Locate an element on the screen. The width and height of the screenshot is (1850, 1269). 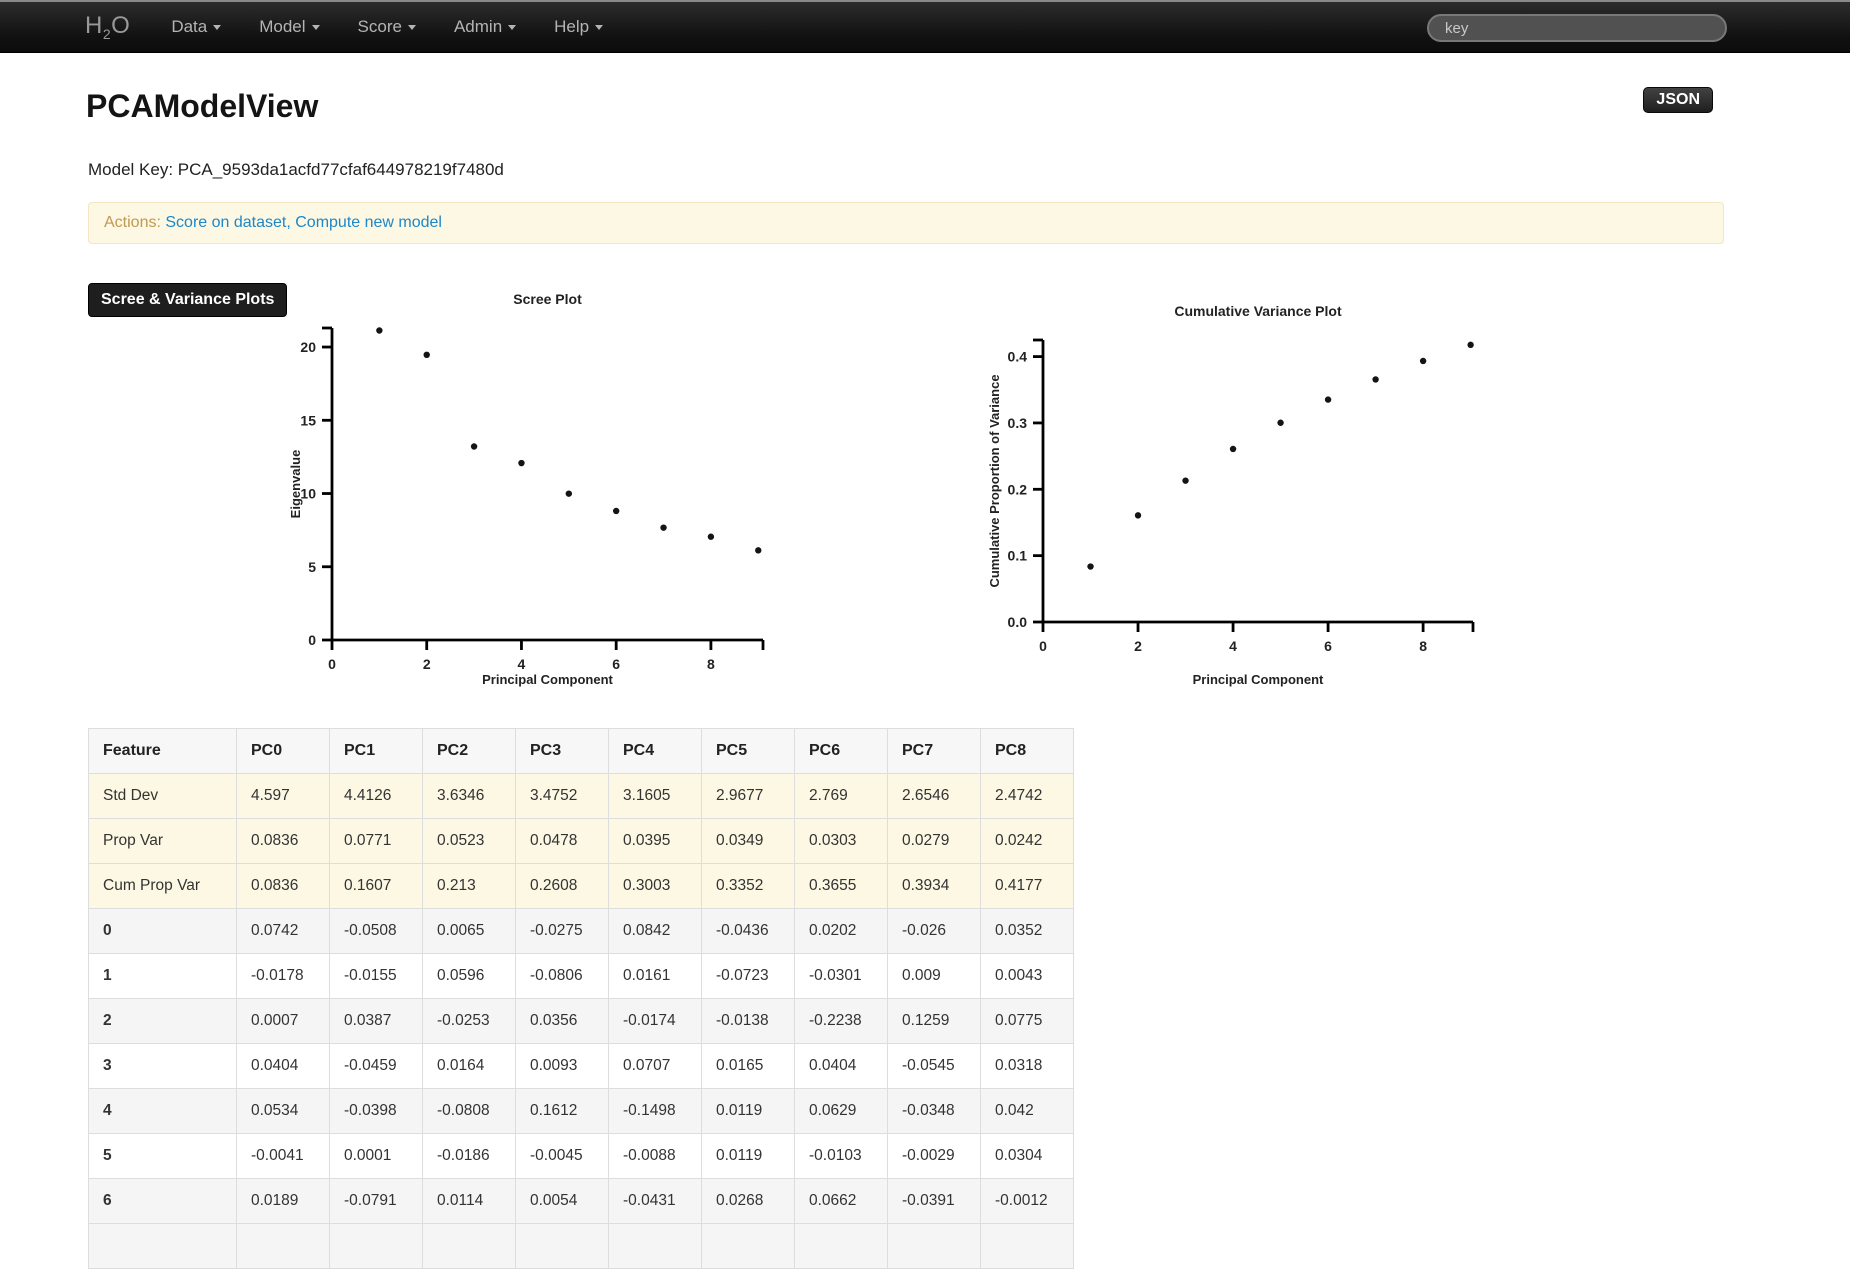
table-cell: 0.0523 is located at coordinates (469, 841).